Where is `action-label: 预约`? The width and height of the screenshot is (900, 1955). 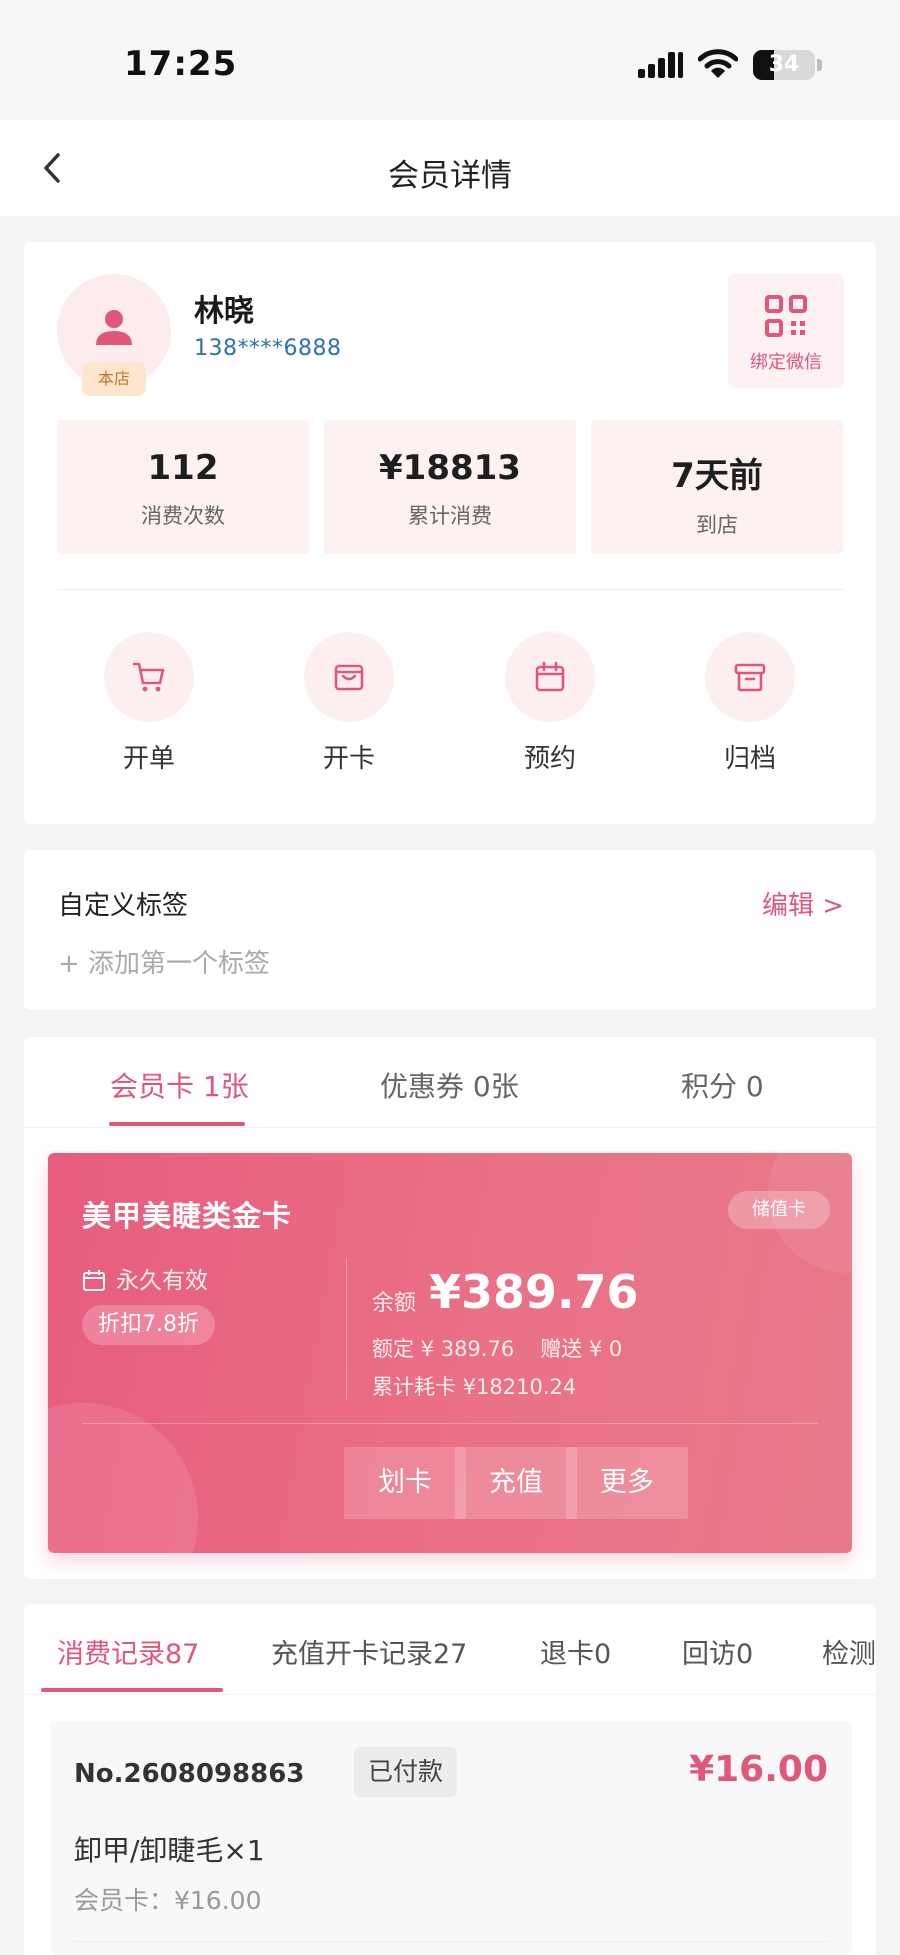
action-label: 预约 is located at coordinates (549, 759).